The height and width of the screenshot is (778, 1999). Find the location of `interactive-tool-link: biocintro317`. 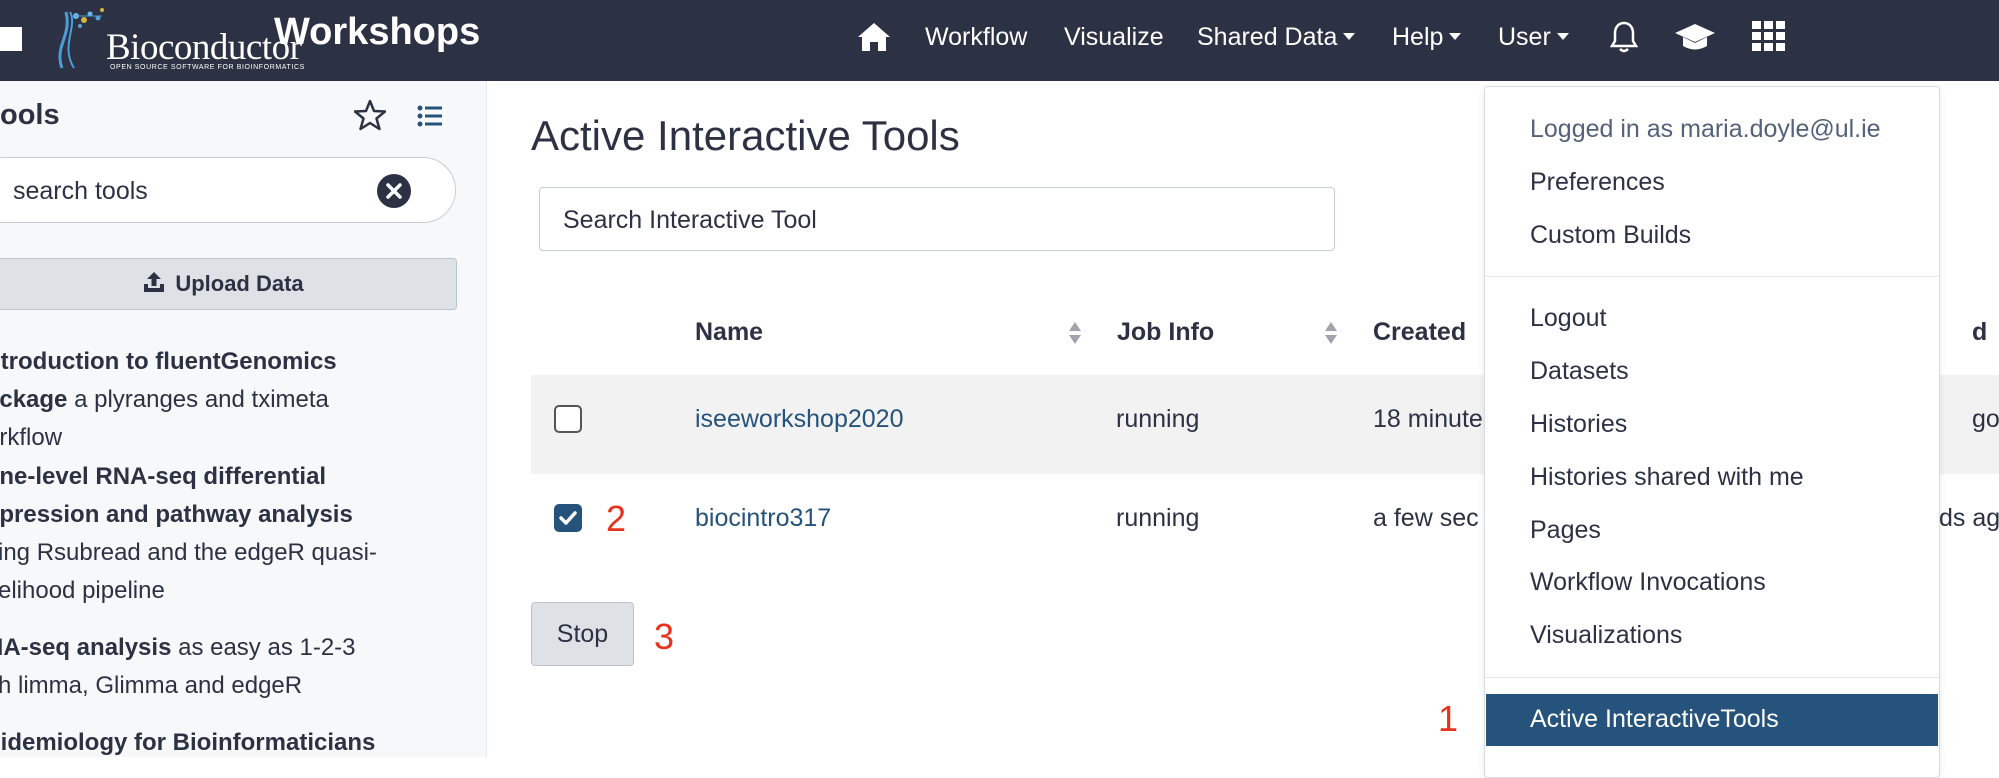

interactive-tool-link: biocintro317 is located at coordinates (763, 518).